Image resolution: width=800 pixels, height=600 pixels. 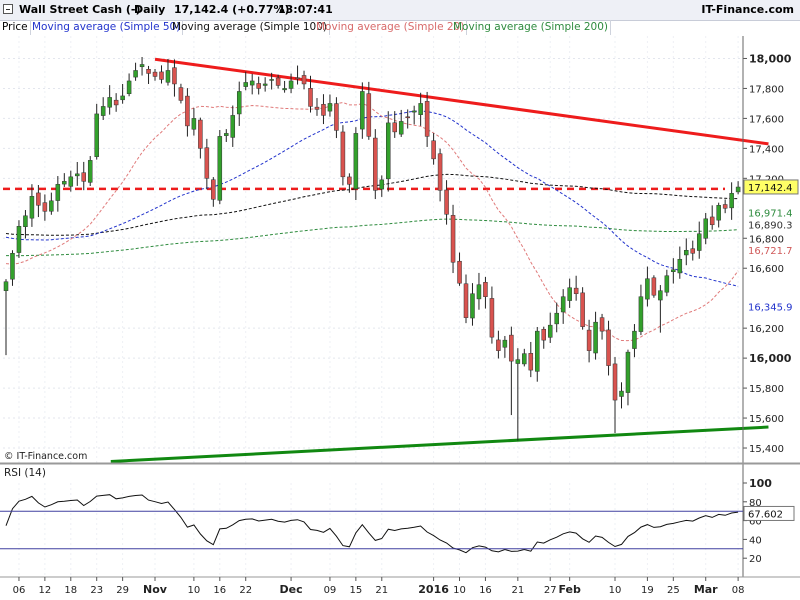 I want to click on rsi-axis-label: 100, so click(x=760, y=483).